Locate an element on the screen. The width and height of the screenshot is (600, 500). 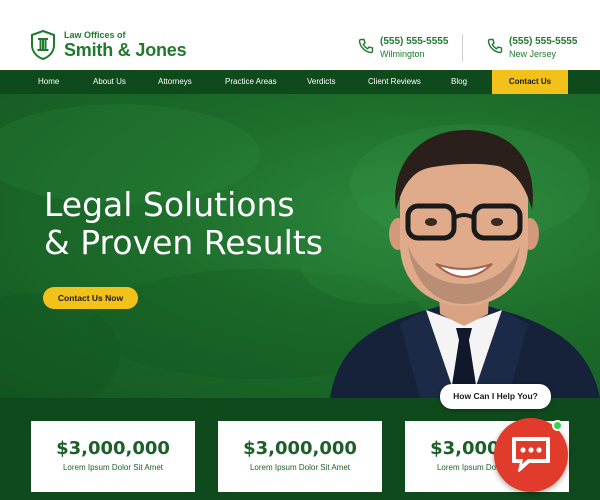
contact-city: New Jersey is located at coordinates (533, 54).